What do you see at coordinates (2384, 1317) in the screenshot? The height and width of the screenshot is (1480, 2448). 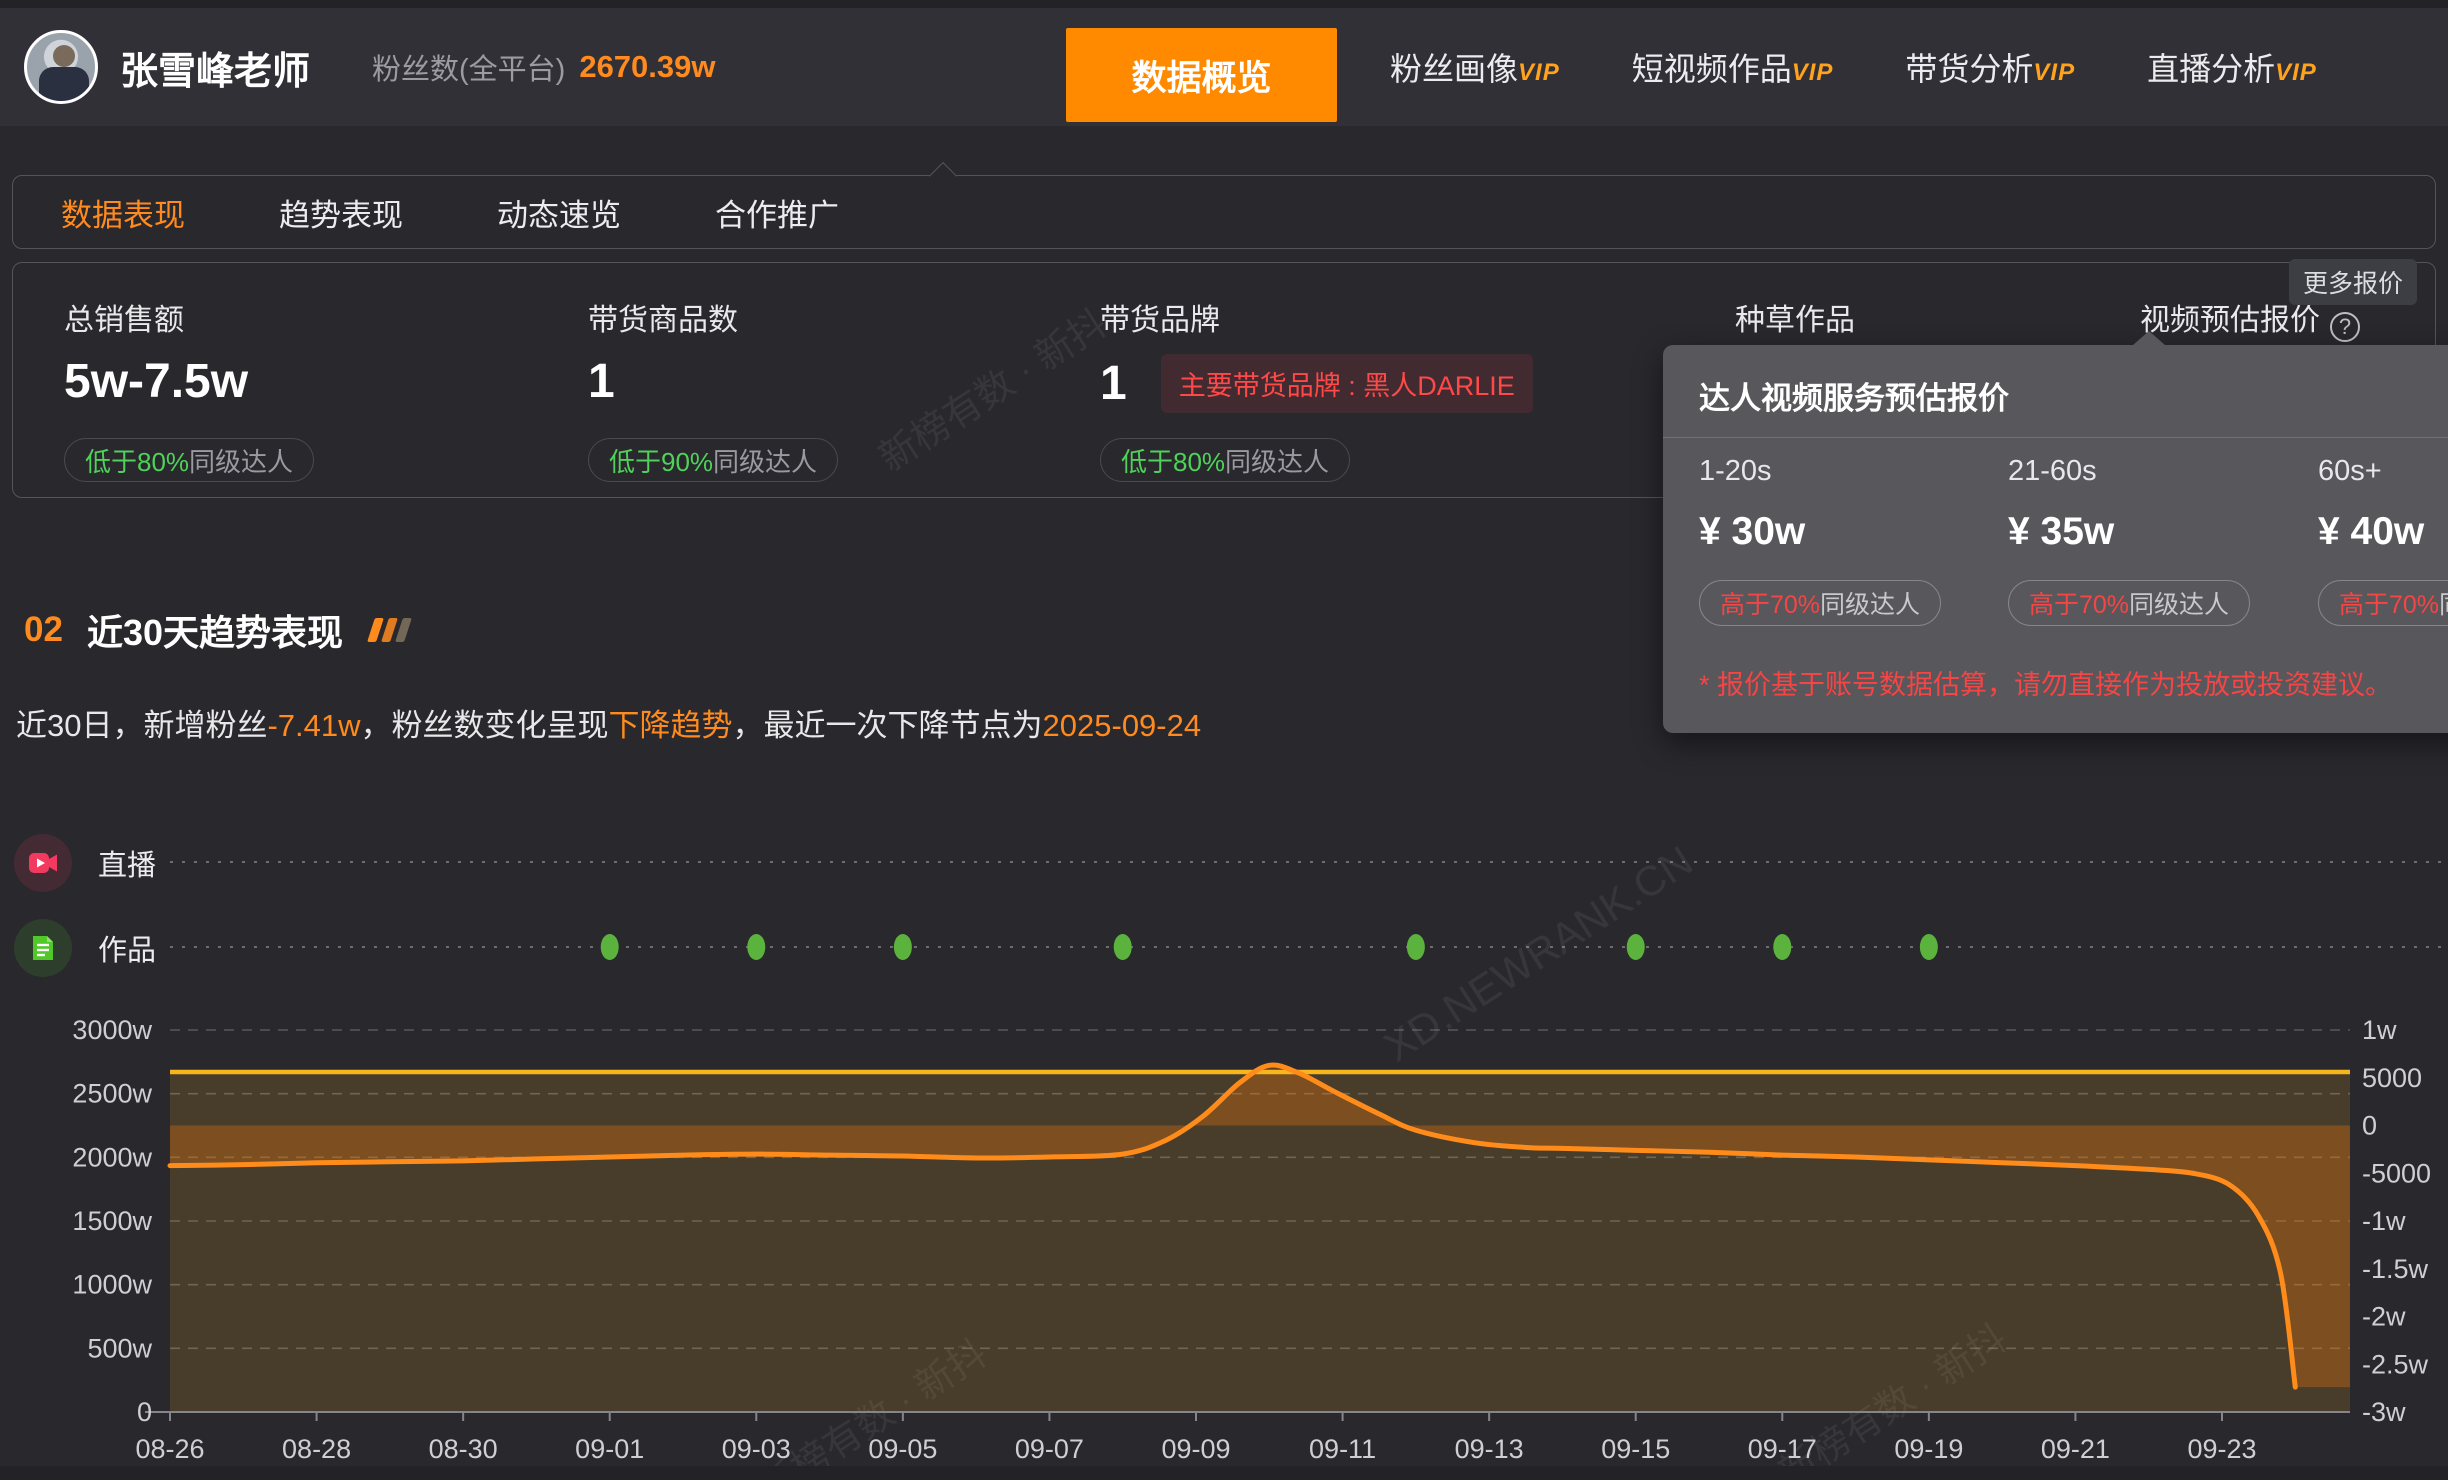 I see `right-axis-label: -2w` at bounding box center [2384, 1317].